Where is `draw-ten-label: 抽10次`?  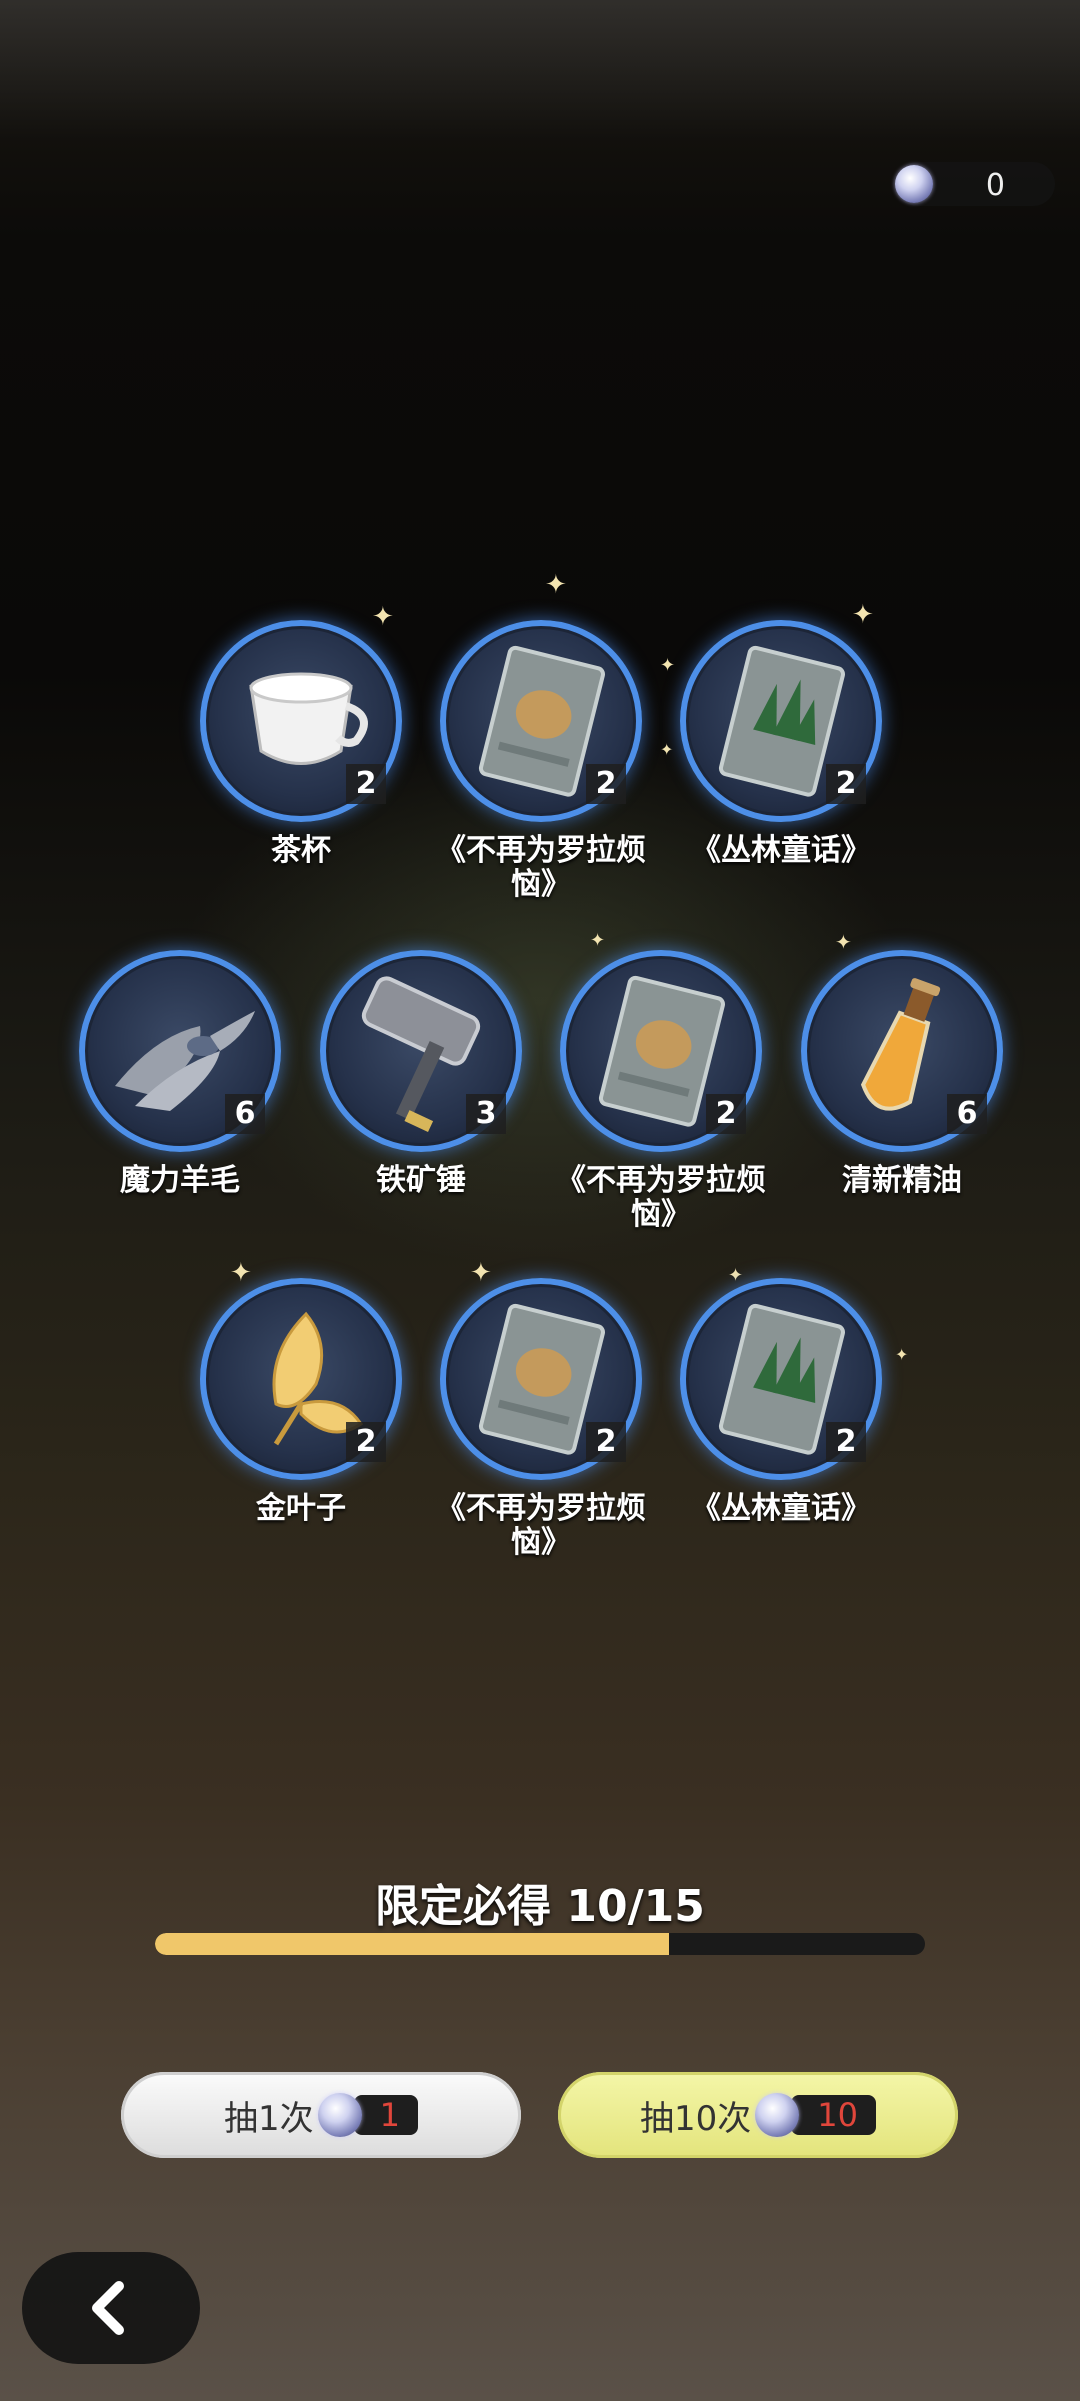 draw-ten-label: 抽10次 is located at coordinates (696, 2118).